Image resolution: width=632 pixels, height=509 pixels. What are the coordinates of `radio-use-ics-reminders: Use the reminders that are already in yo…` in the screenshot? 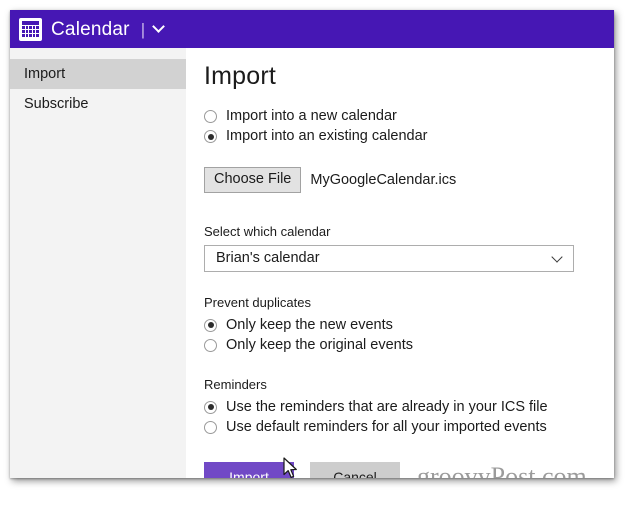 It's located at (409, 407).